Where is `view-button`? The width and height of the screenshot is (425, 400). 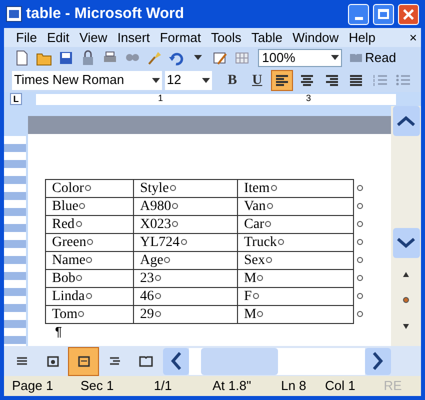
view-button is located at coordinates (83, 361).